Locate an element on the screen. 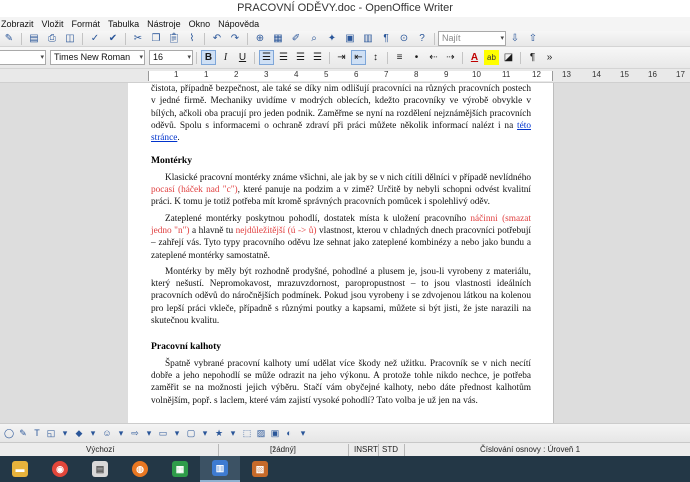 The width and height of the screenshot is (690, 482). font-color-icon: A is located at coordinates (474, 57).